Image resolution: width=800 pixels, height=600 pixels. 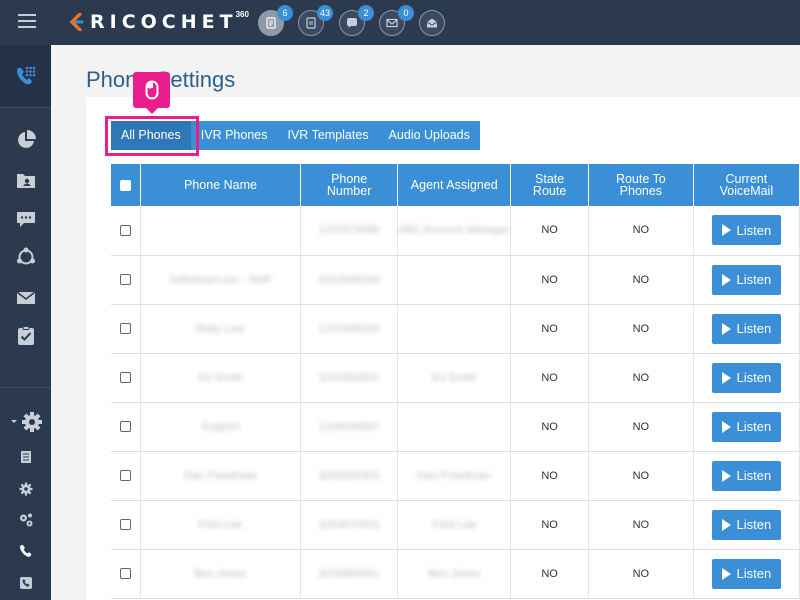 What do you see at coordinates (221, 525) in the screenshot?
I see `phone-name-cell: Fred Lee` at bounding box center [221, 525].